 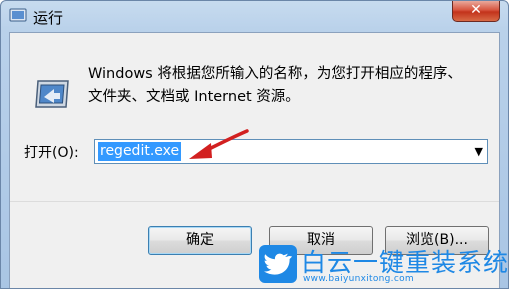 I want to click on twitter-bird-logo-icon, so click(x=278, y=264).